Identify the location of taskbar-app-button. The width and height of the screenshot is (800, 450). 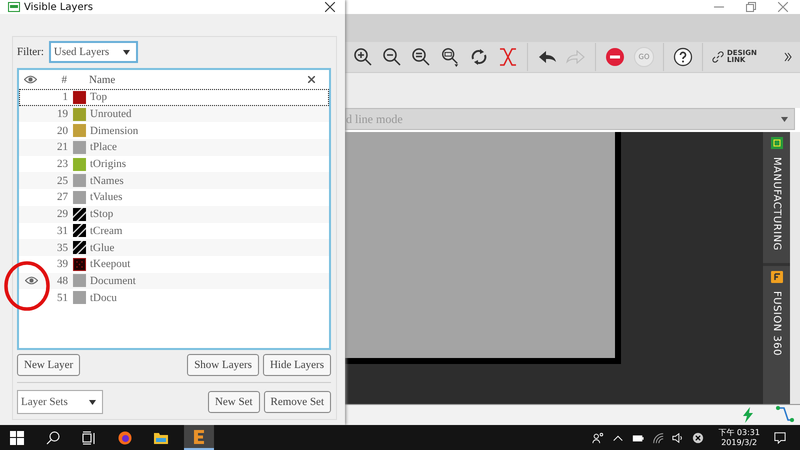
(199, 437).